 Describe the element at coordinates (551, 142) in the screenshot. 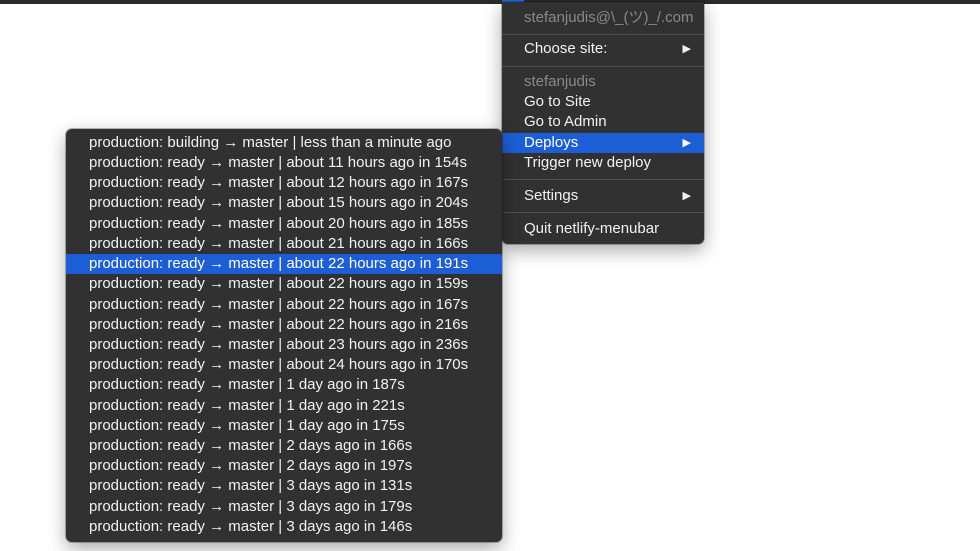

I see `deploys-label: Deploys` at that location.